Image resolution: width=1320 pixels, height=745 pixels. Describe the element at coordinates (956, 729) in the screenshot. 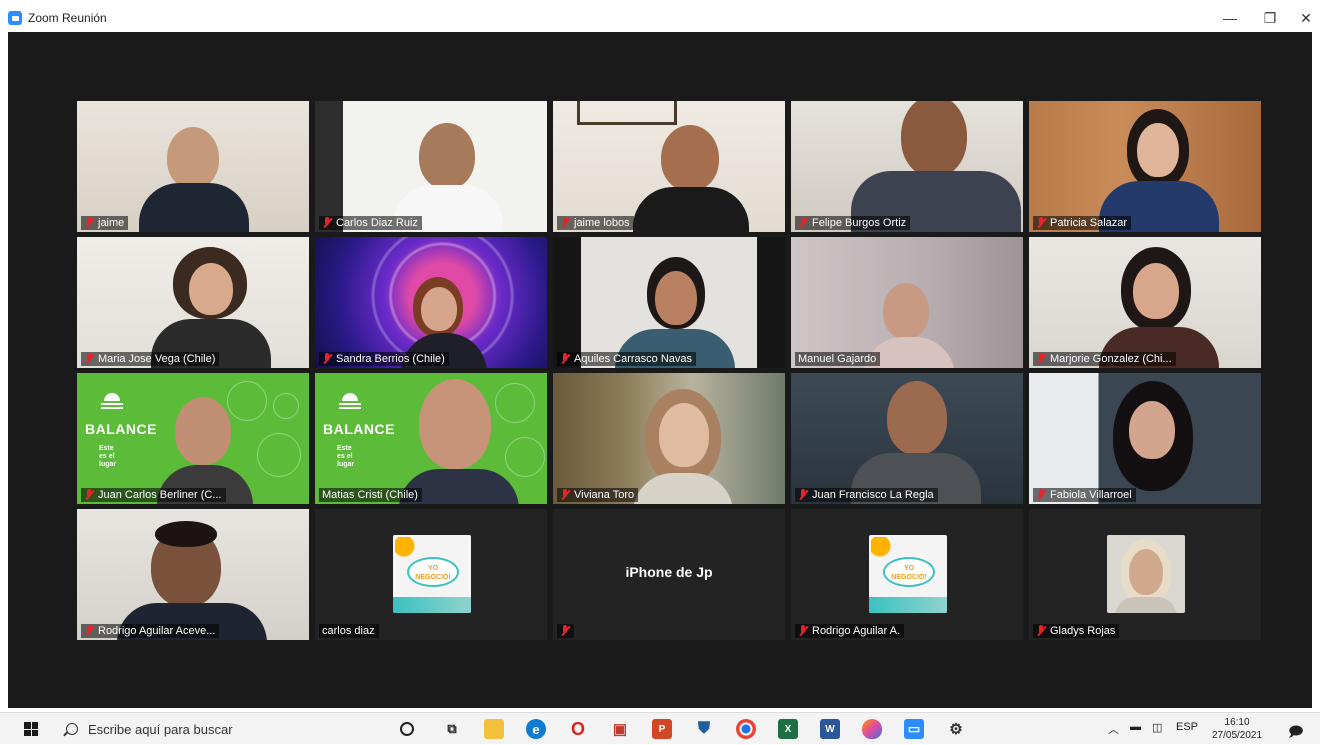

I see `settings-gear-icon: ⚙` at that location.